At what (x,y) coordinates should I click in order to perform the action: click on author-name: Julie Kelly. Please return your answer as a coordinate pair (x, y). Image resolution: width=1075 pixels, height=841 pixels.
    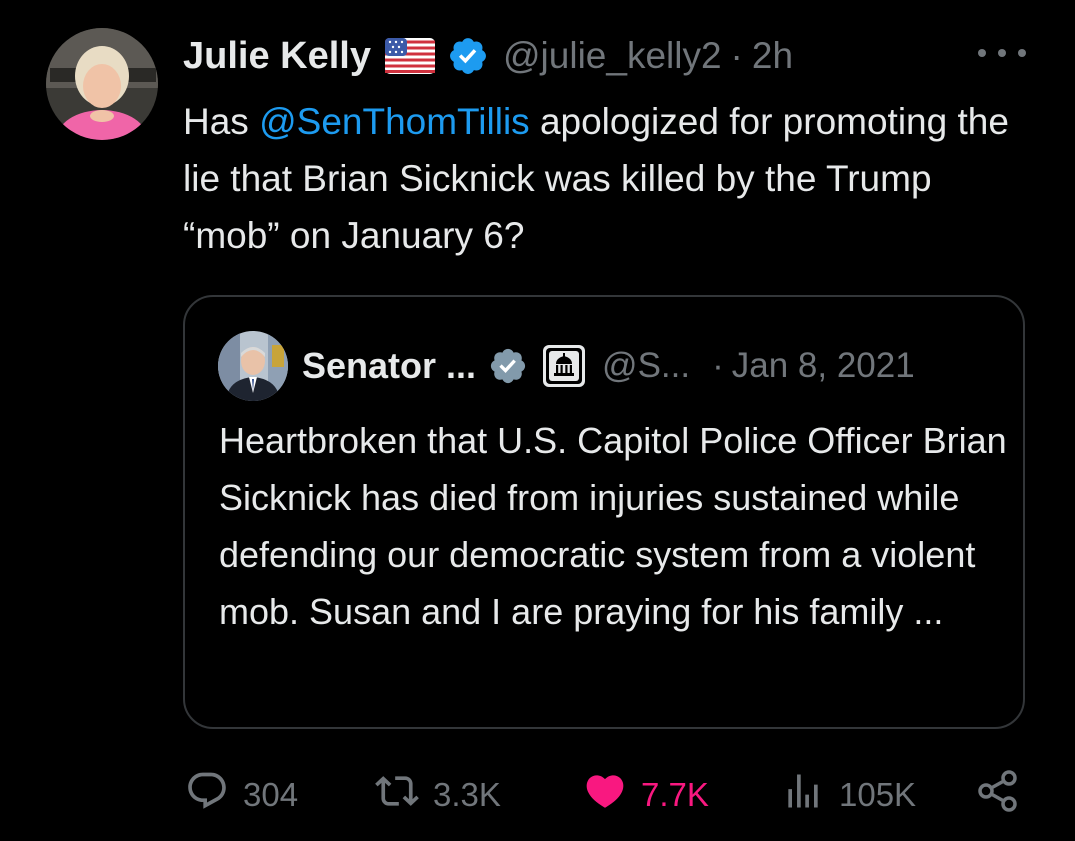
    Looking at the image, I should click on (277, 56).